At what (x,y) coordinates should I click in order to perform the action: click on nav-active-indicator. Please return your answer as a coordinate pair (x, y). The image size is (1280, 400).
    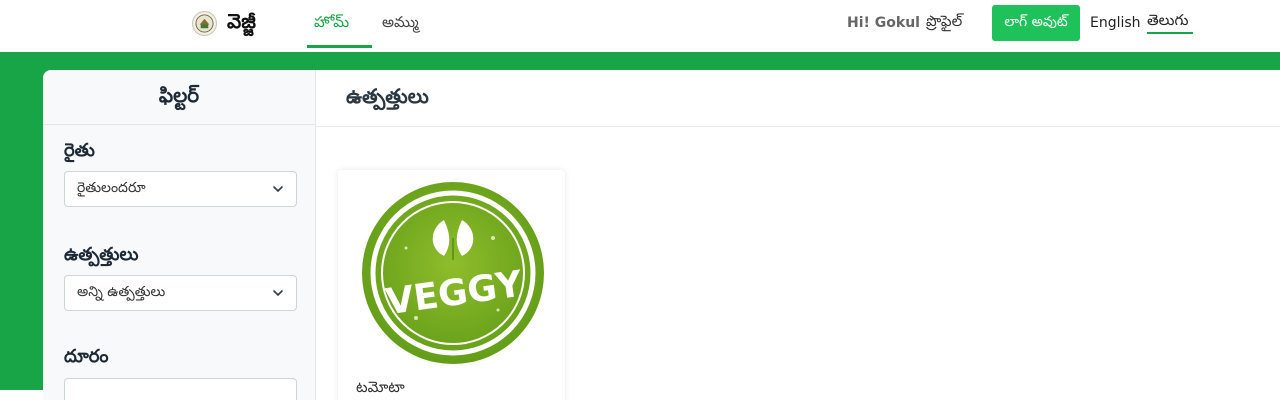
    Looking at the image, I should click on (339, 46).